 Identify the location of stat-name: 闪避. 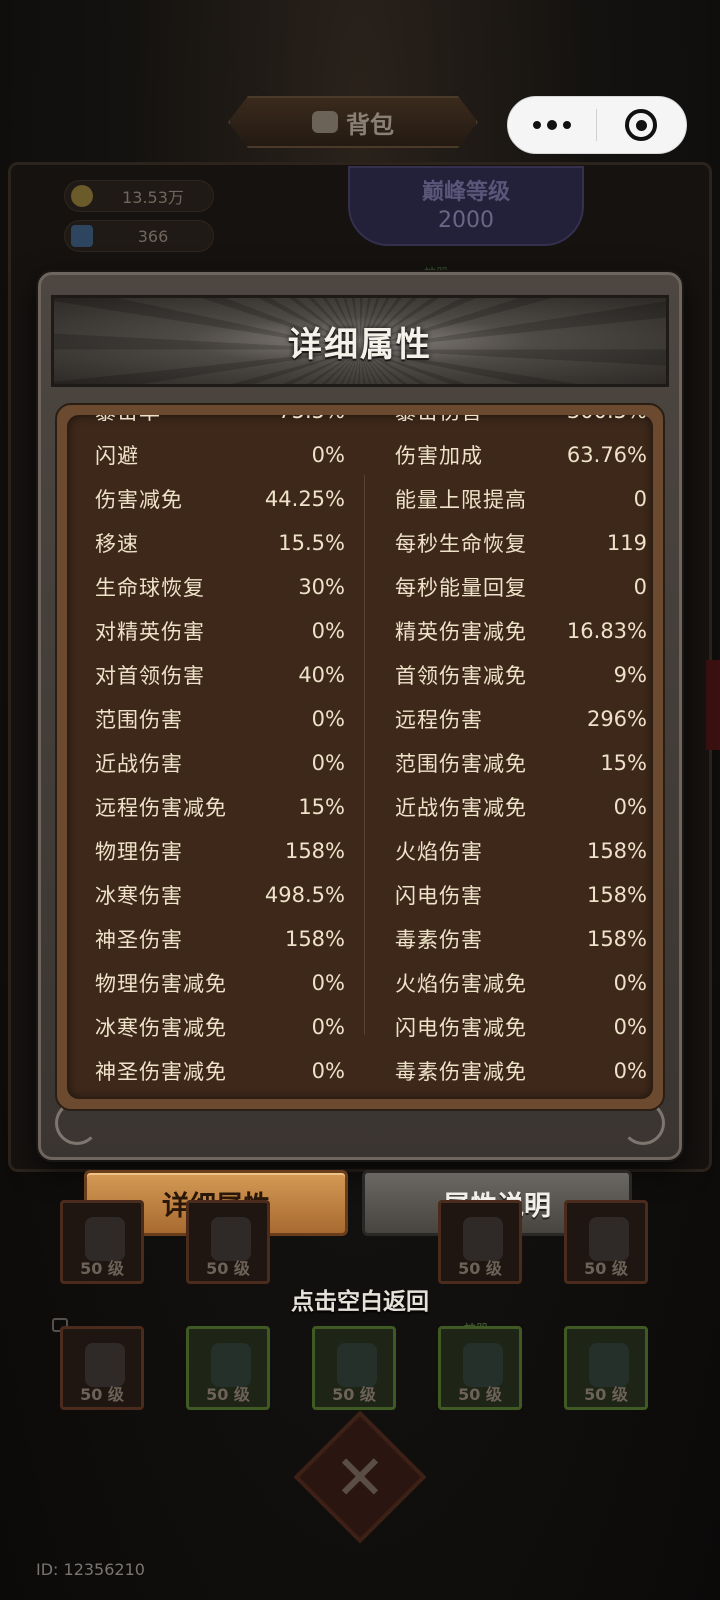
(117, 456).